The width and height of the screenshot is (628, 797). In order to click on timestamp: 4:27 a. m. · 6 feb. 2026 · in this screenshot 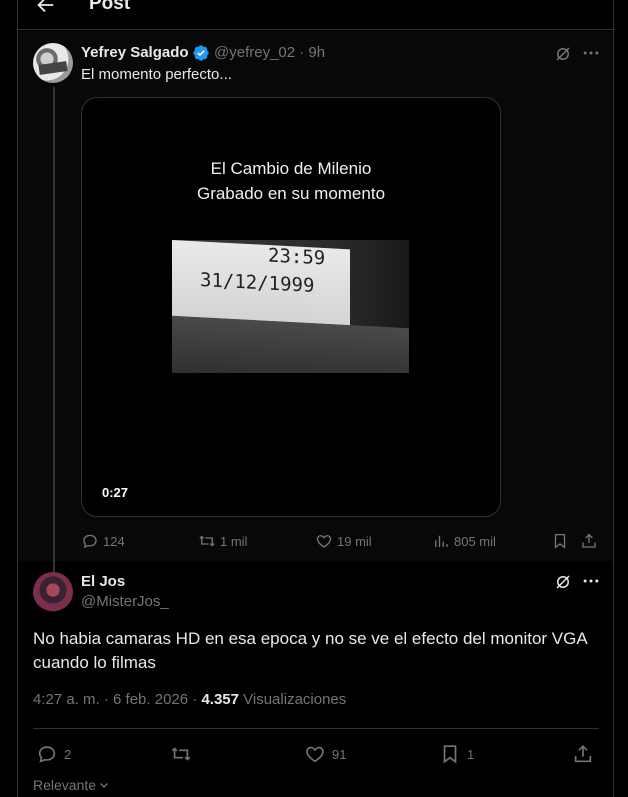, I will do `click(117, 699)`.